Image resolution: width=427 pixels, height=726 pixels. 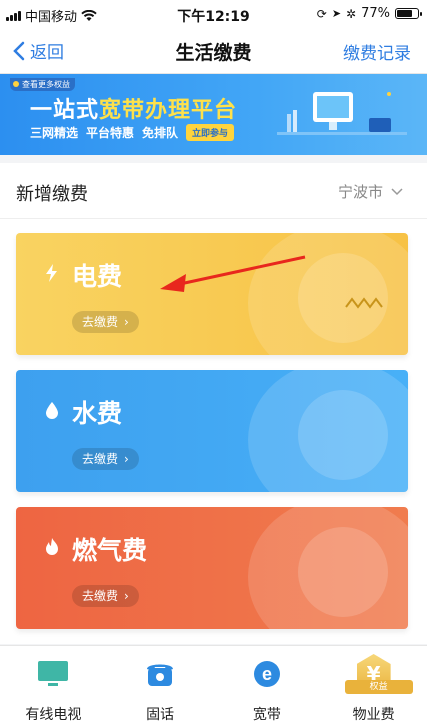 What do you see at coordinates (360, 192) in the screenshot?
I see `city-label: 宁波市` at bounding box center [360, 192].